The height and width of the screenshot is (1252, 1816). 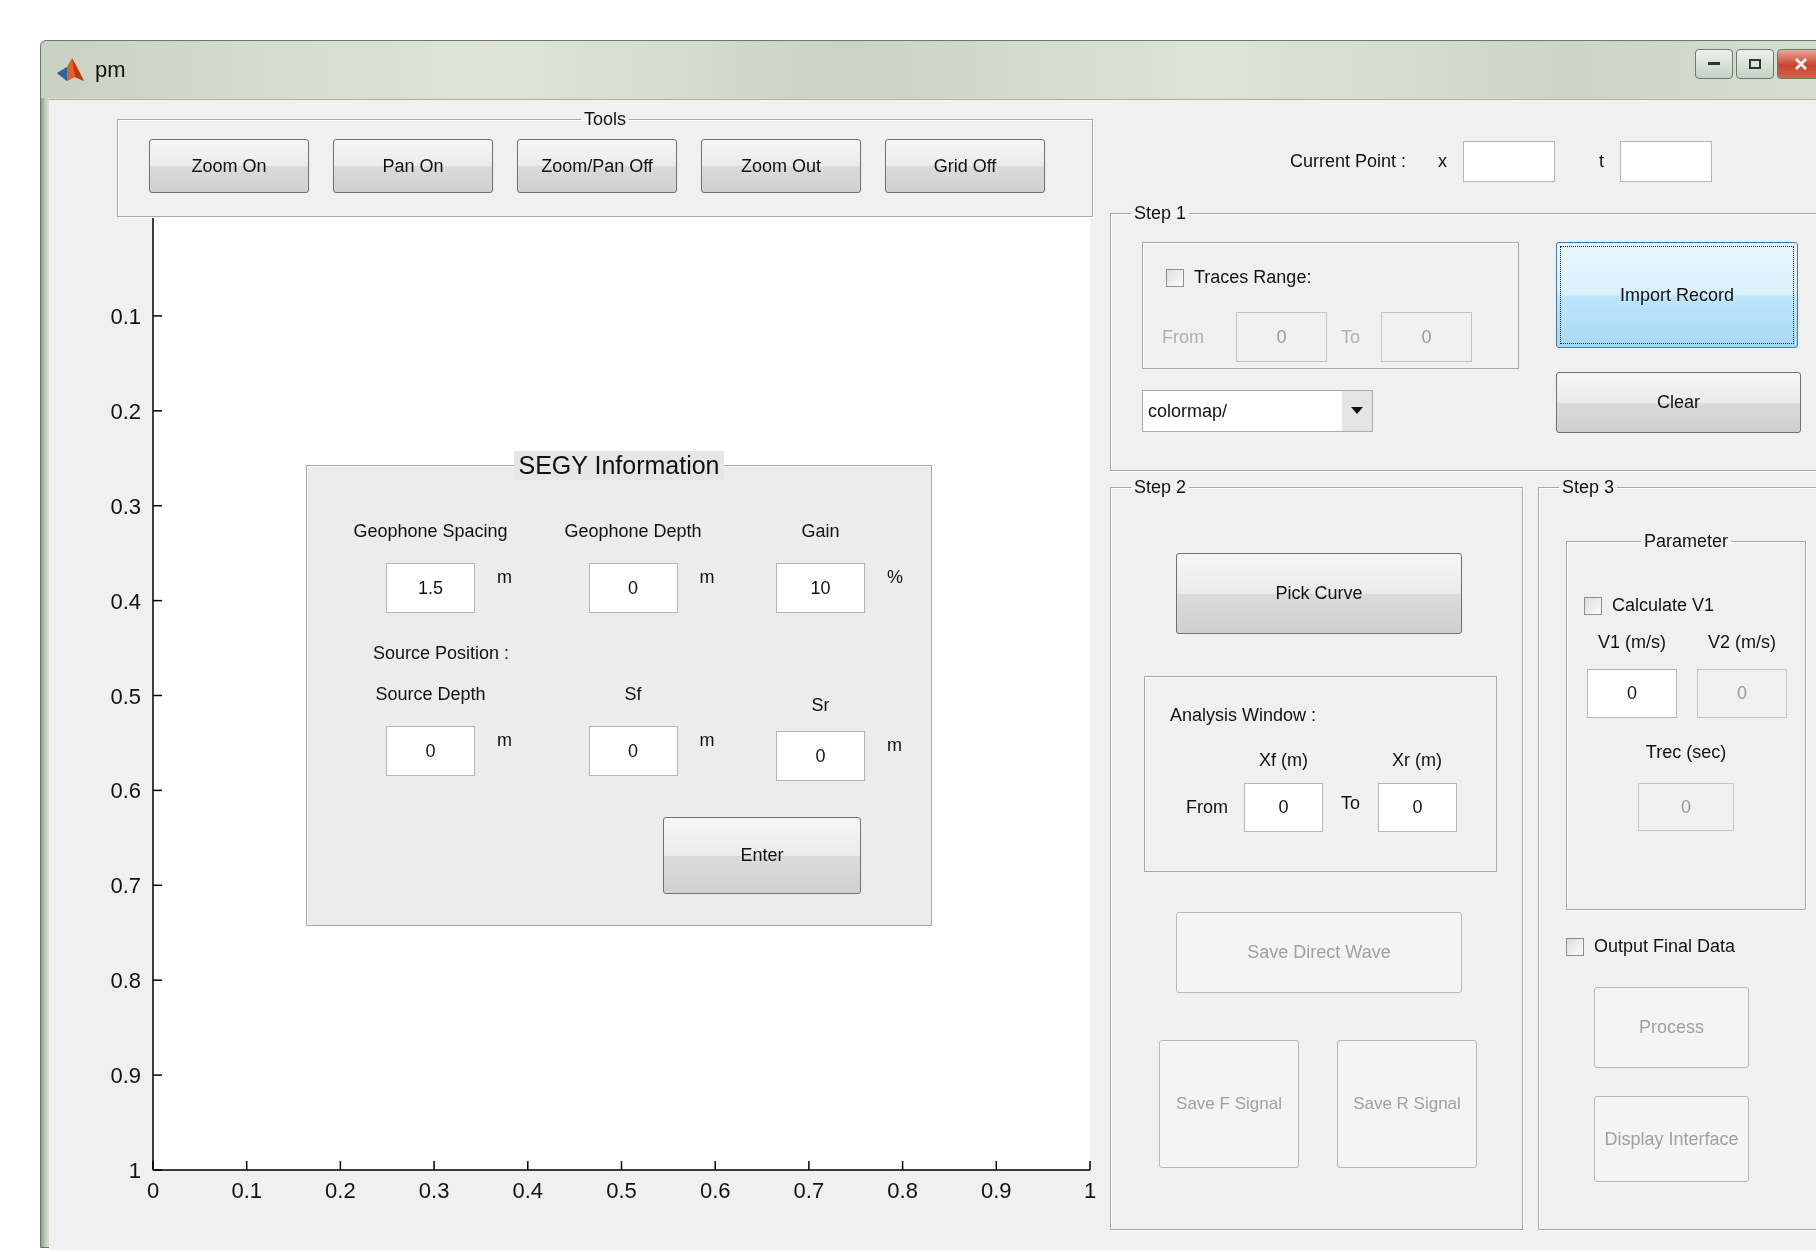 What do you see at coordinates (820, 588) in the screenshot?
I see `input-field: 10` at bounding box center [820, 588].